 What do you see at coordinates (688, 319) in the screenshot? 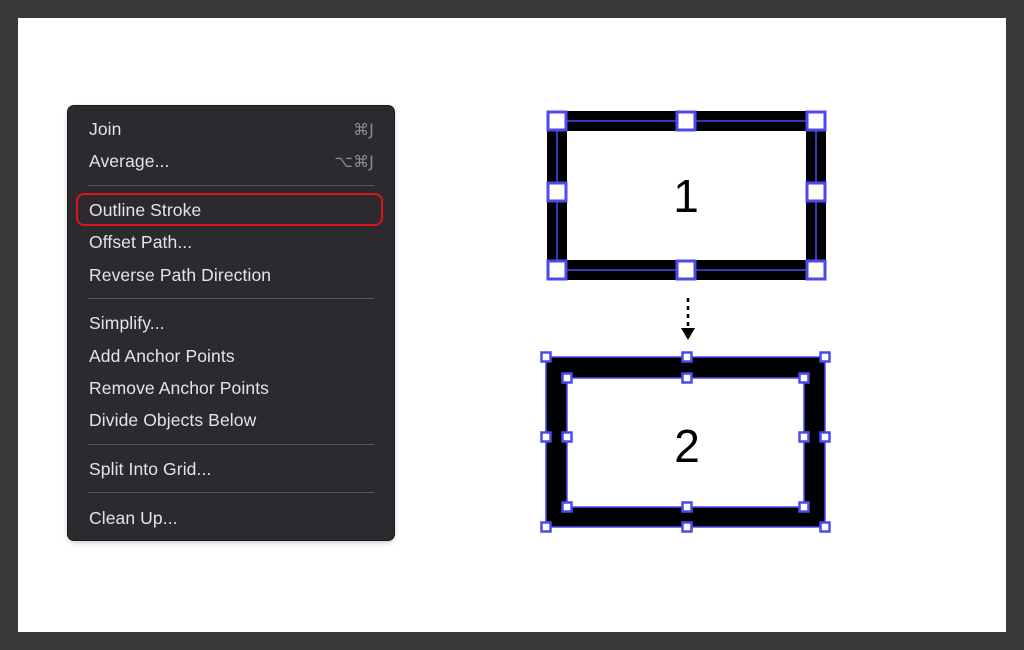
I see `down-arrow-icon` at bounding box center [688, 319].